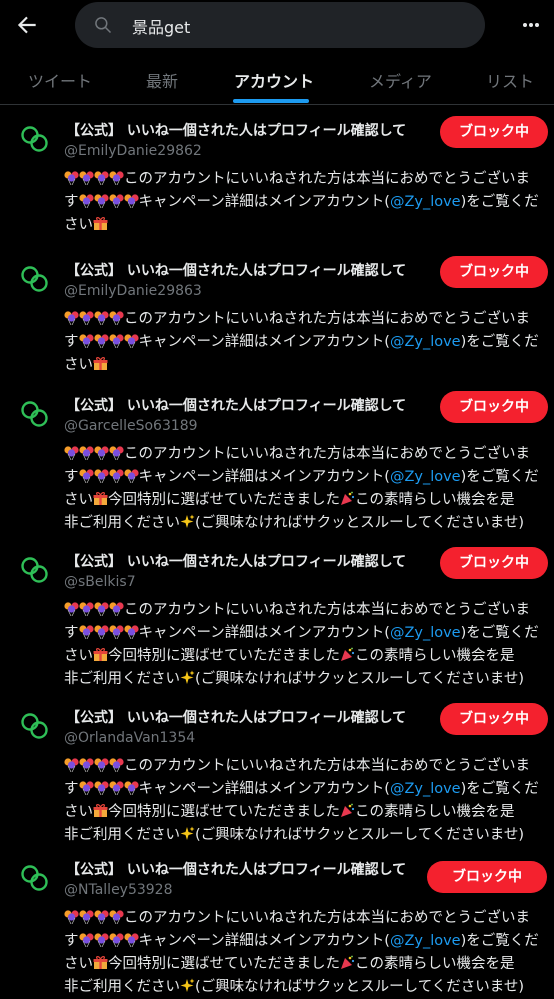 The height and width of the screenshot is (999, 554). What do you see at coordinates (60, 80) in the screenshot?
I see `tab-tweets: ツイート` at bounding box center [60, 80].